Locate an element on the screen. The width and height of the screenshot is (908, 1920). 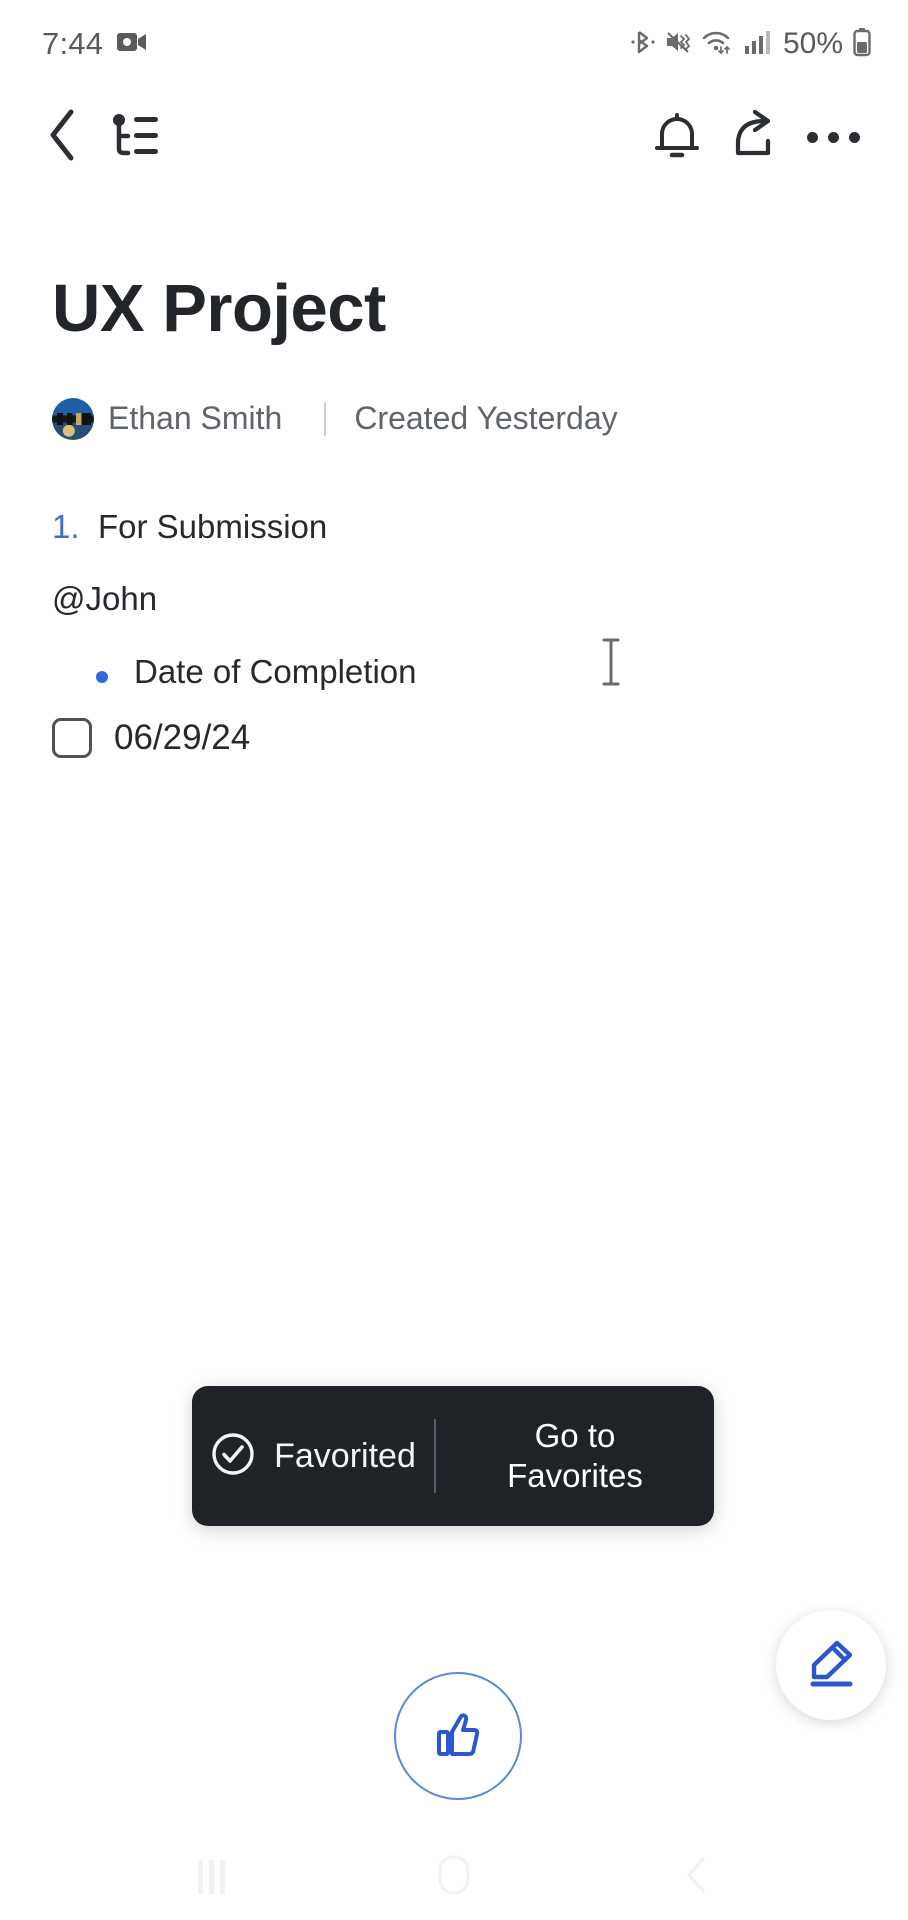
outline-button is located at coordinates (135, 137).